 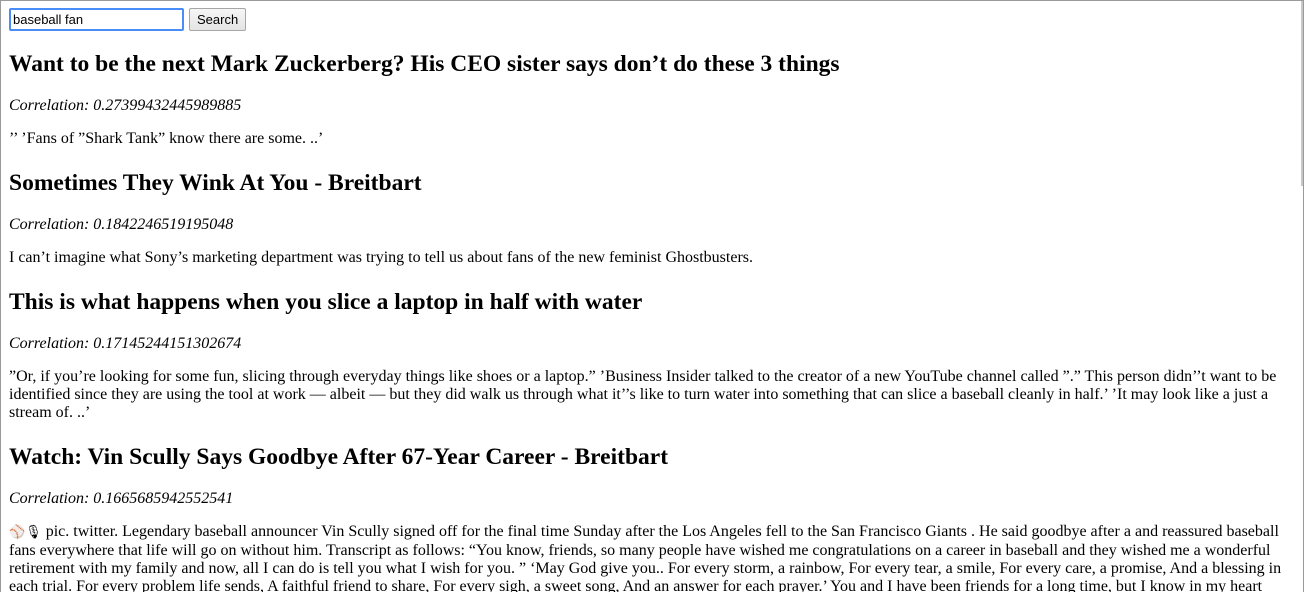 What do you see at coordinates (215, 183) in the screenshot?
I see `result-title: Sometimes They Wink At You - Breitbart` at bounding box center [215, 183].